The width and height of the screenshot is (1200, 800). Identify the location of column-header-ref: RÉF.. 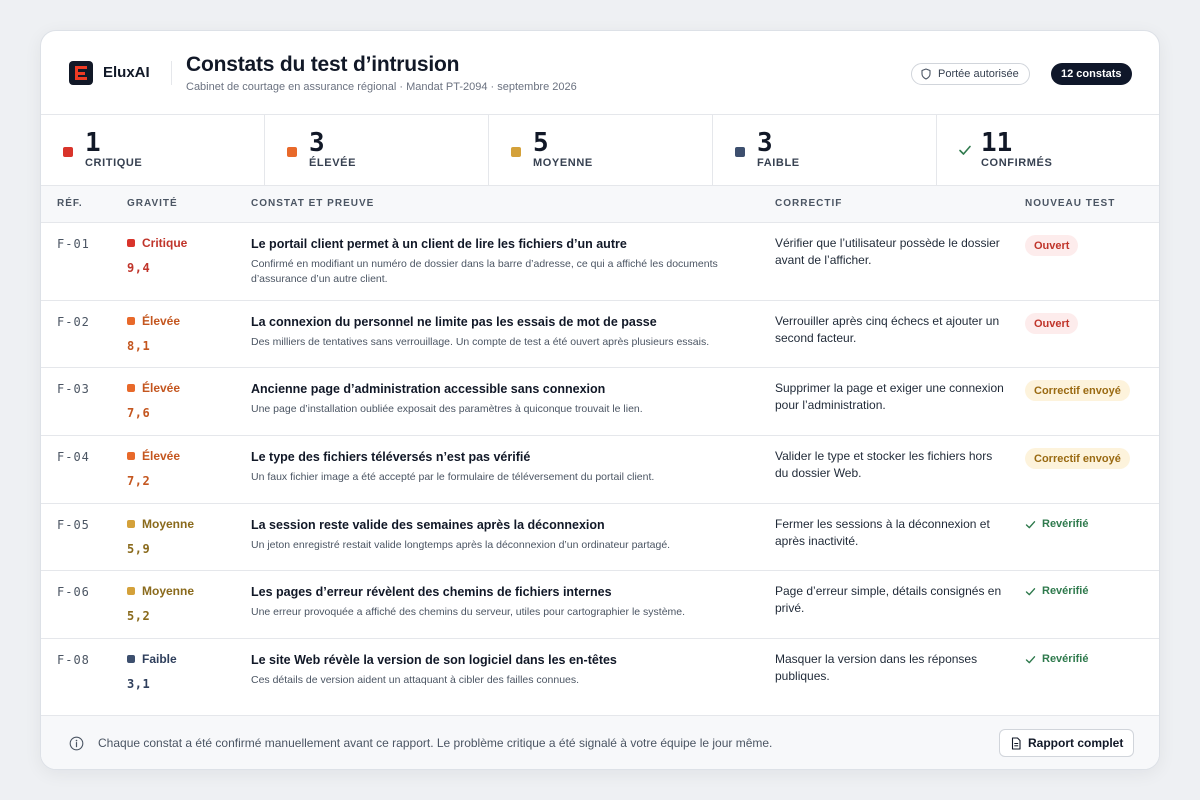
(70, 203).